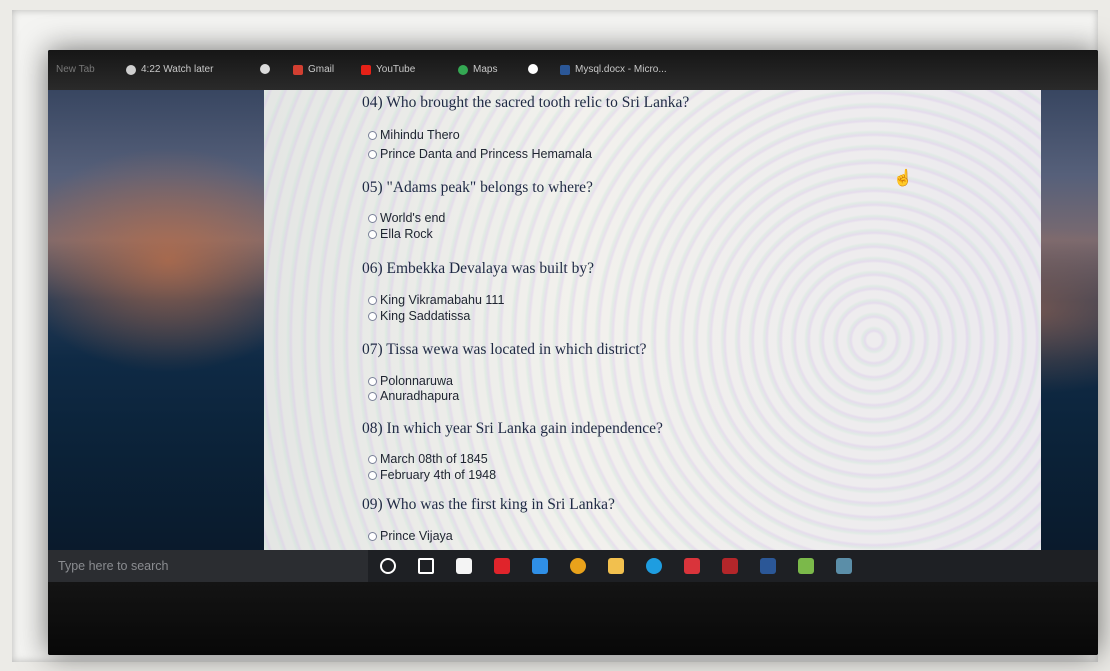  I want to click on monitor-bezel-reflection, so click(573, 618).